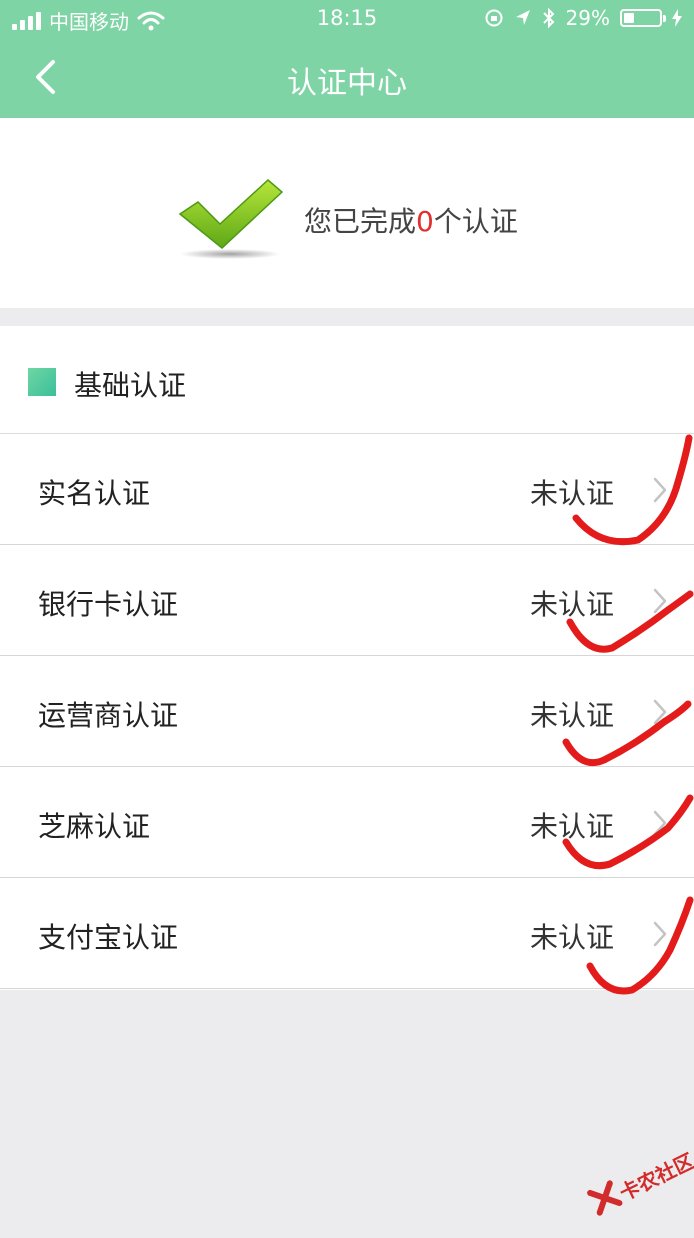  What do you see at coordinates (42, 382) in the screenshot?
I see `section-marker` at bounding box center [42, 382].